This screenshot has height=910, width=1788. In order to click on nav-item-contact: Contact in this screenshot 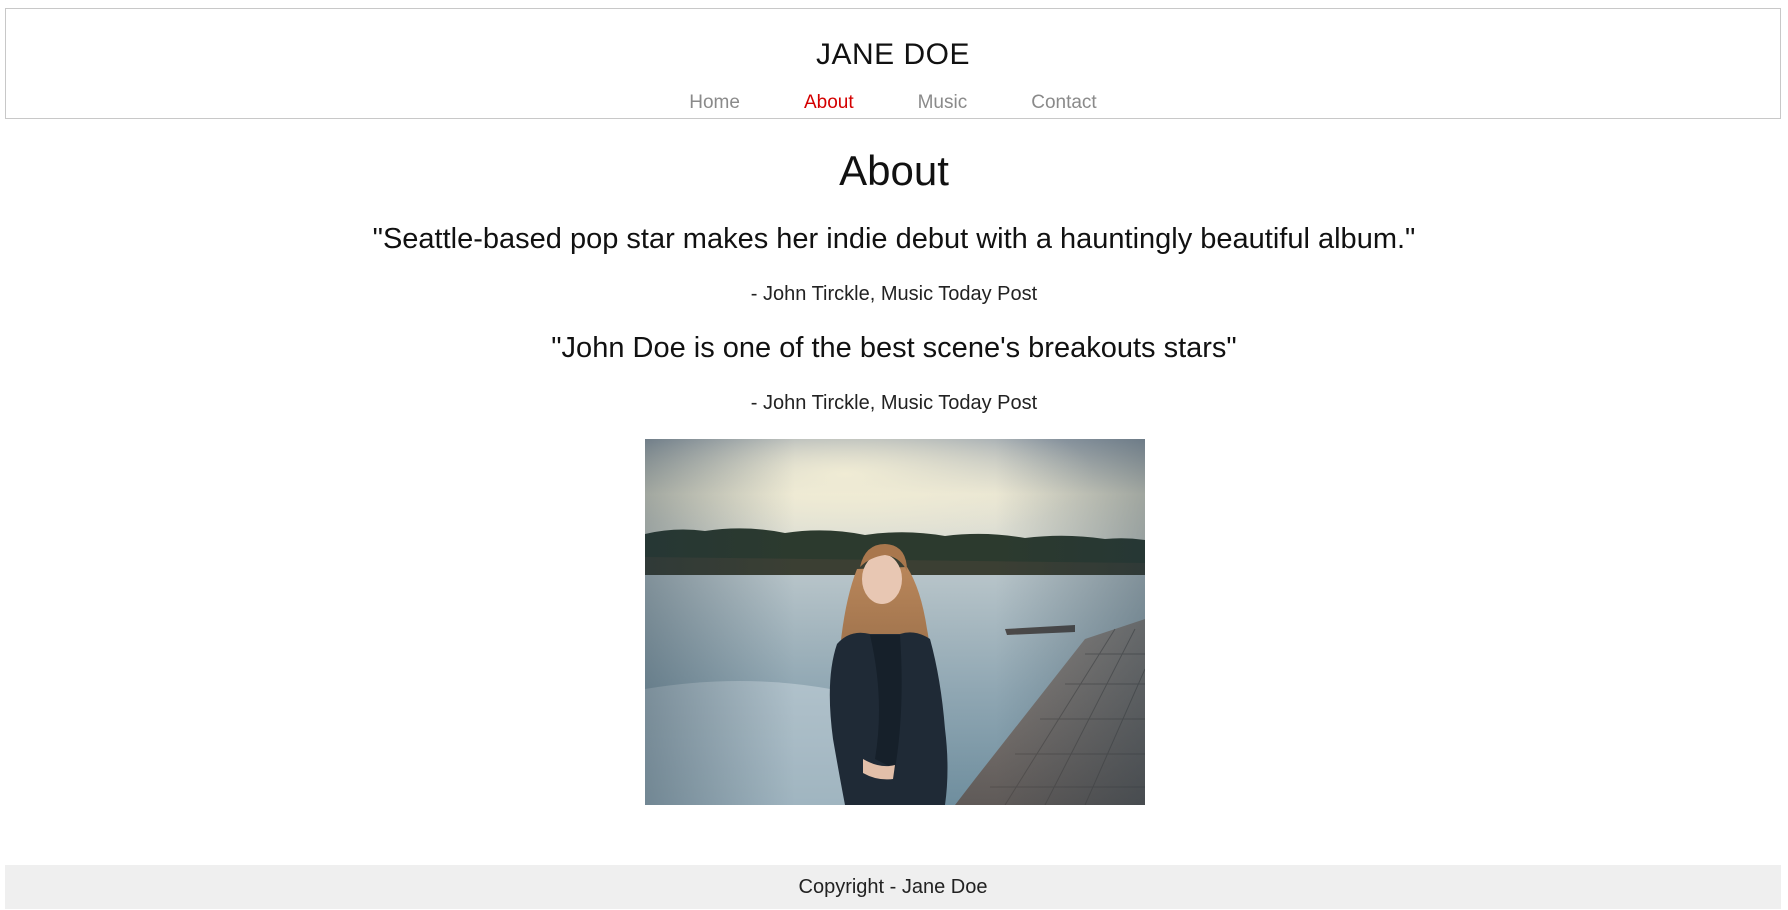, I will do `click(1063, 103)`.